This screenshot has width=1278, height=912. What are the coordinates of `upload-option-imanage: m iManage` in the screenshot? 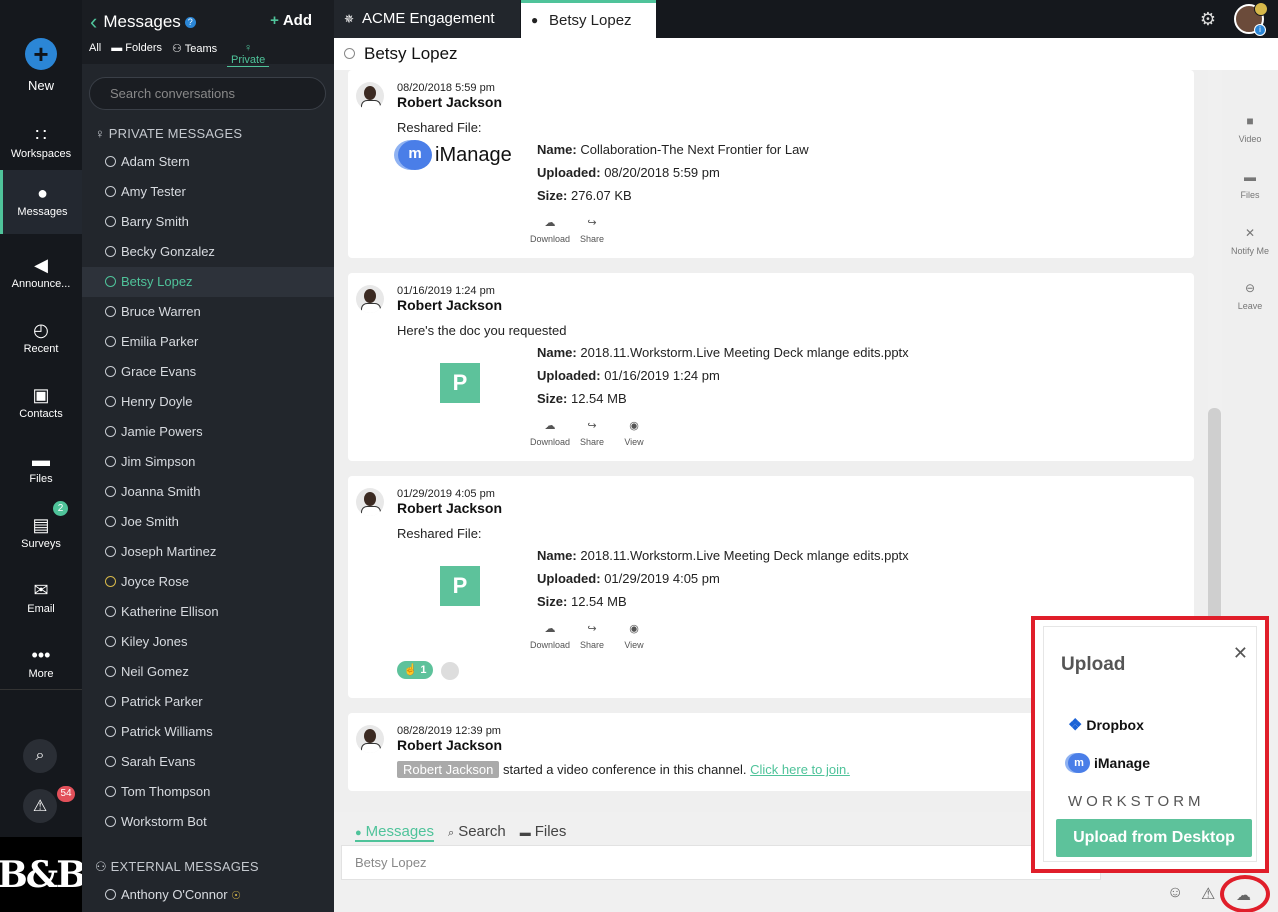 It's located at (1109, 763).